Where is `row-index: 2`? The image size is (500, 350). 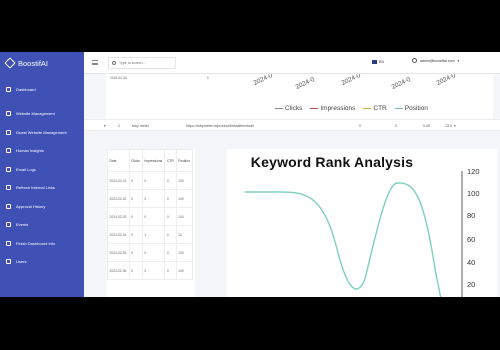 row-index: 2 is located at coordinates (119, 126).